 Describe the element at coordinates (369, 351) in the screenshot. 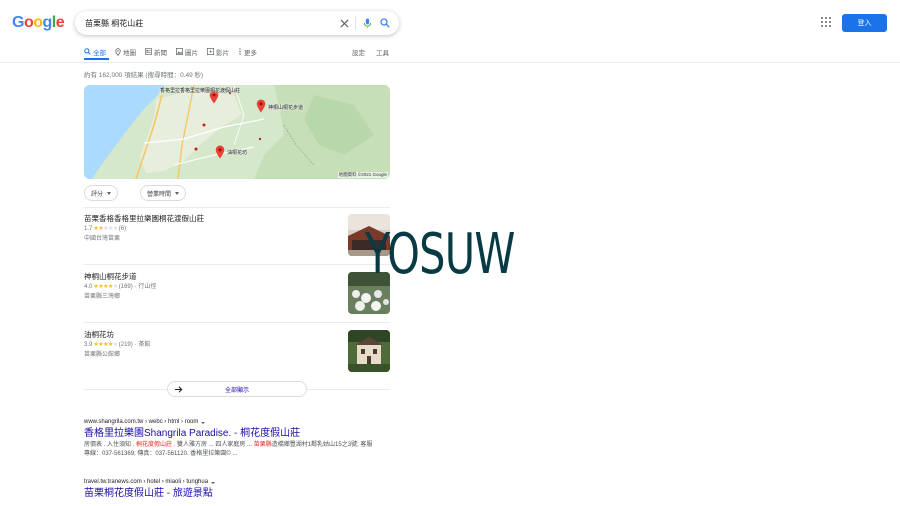

I see `place-photo` at that location.